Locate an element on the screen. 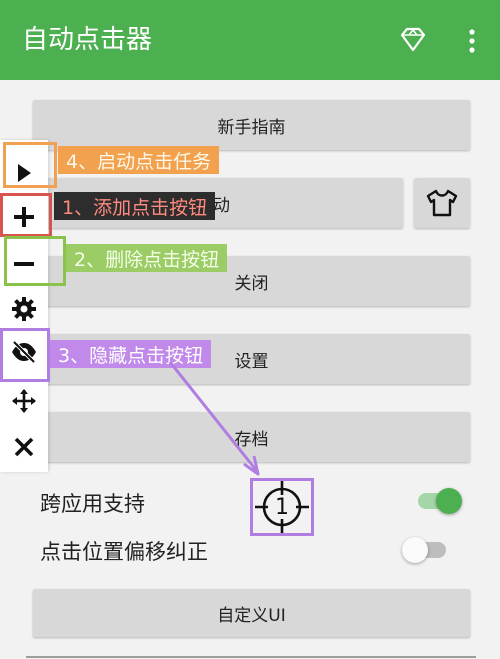 This screenshot has width=500, height=659. gear-icon is located at coordinates (24, 309).